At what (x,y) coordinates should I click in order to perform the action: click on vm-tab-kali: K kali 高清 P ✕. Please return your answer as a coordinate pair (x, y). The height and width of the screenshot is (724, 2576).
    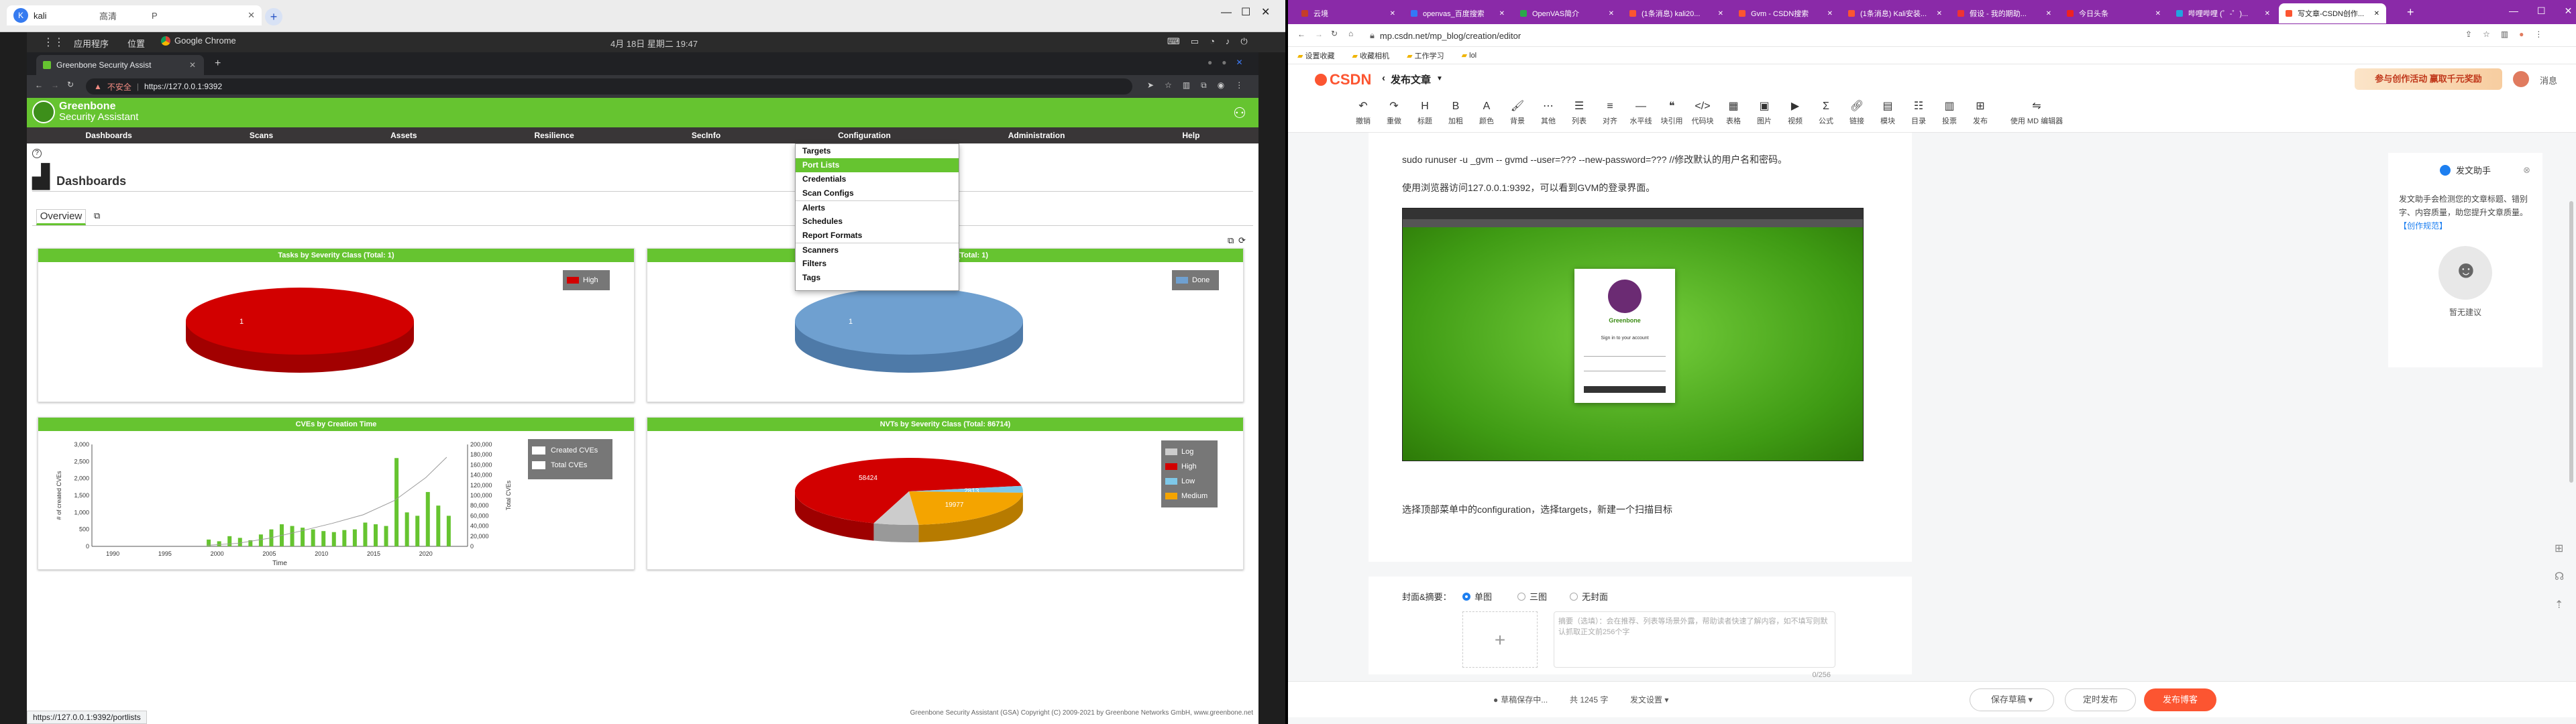
    Looking at the image, I should click on (134, 15).